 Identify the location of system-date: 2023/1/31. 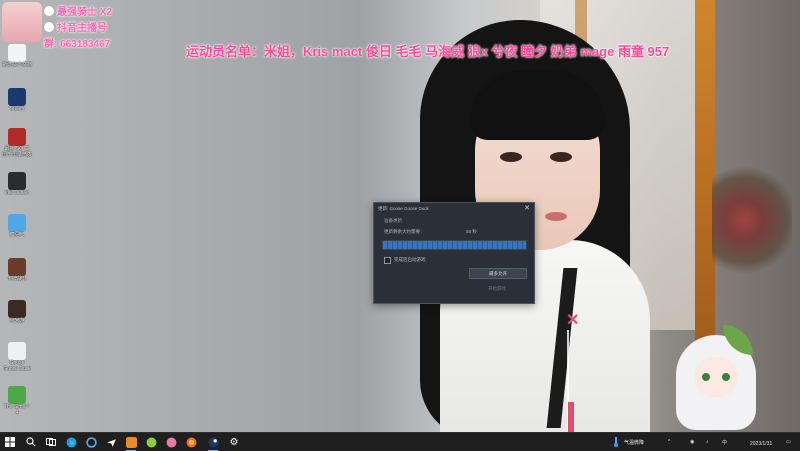
(761, 444).